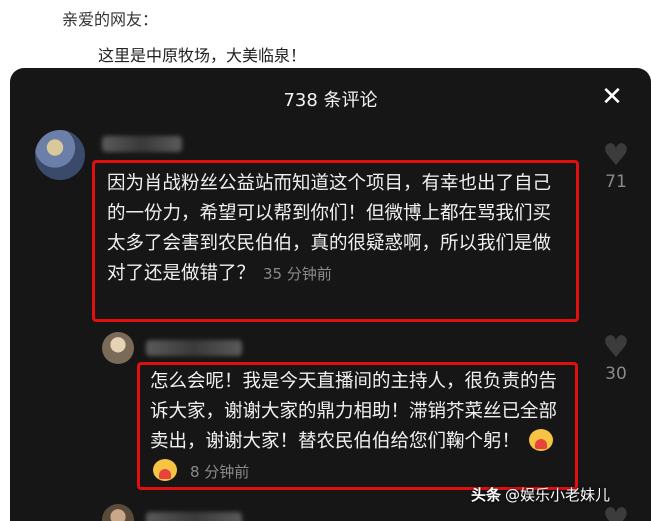 The image size is (651, 521). I want to click on watermark-brand: 头条, so click(486, 495).